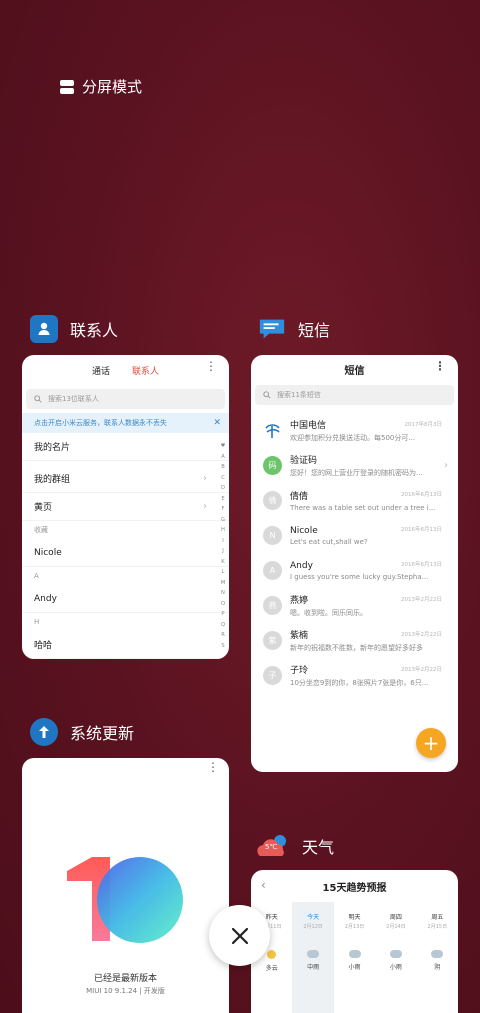 Image resolution: width=480 pixels, height=1013 pixels. I want to click on weather-temp-badge: 5℃, so click(271, 847).